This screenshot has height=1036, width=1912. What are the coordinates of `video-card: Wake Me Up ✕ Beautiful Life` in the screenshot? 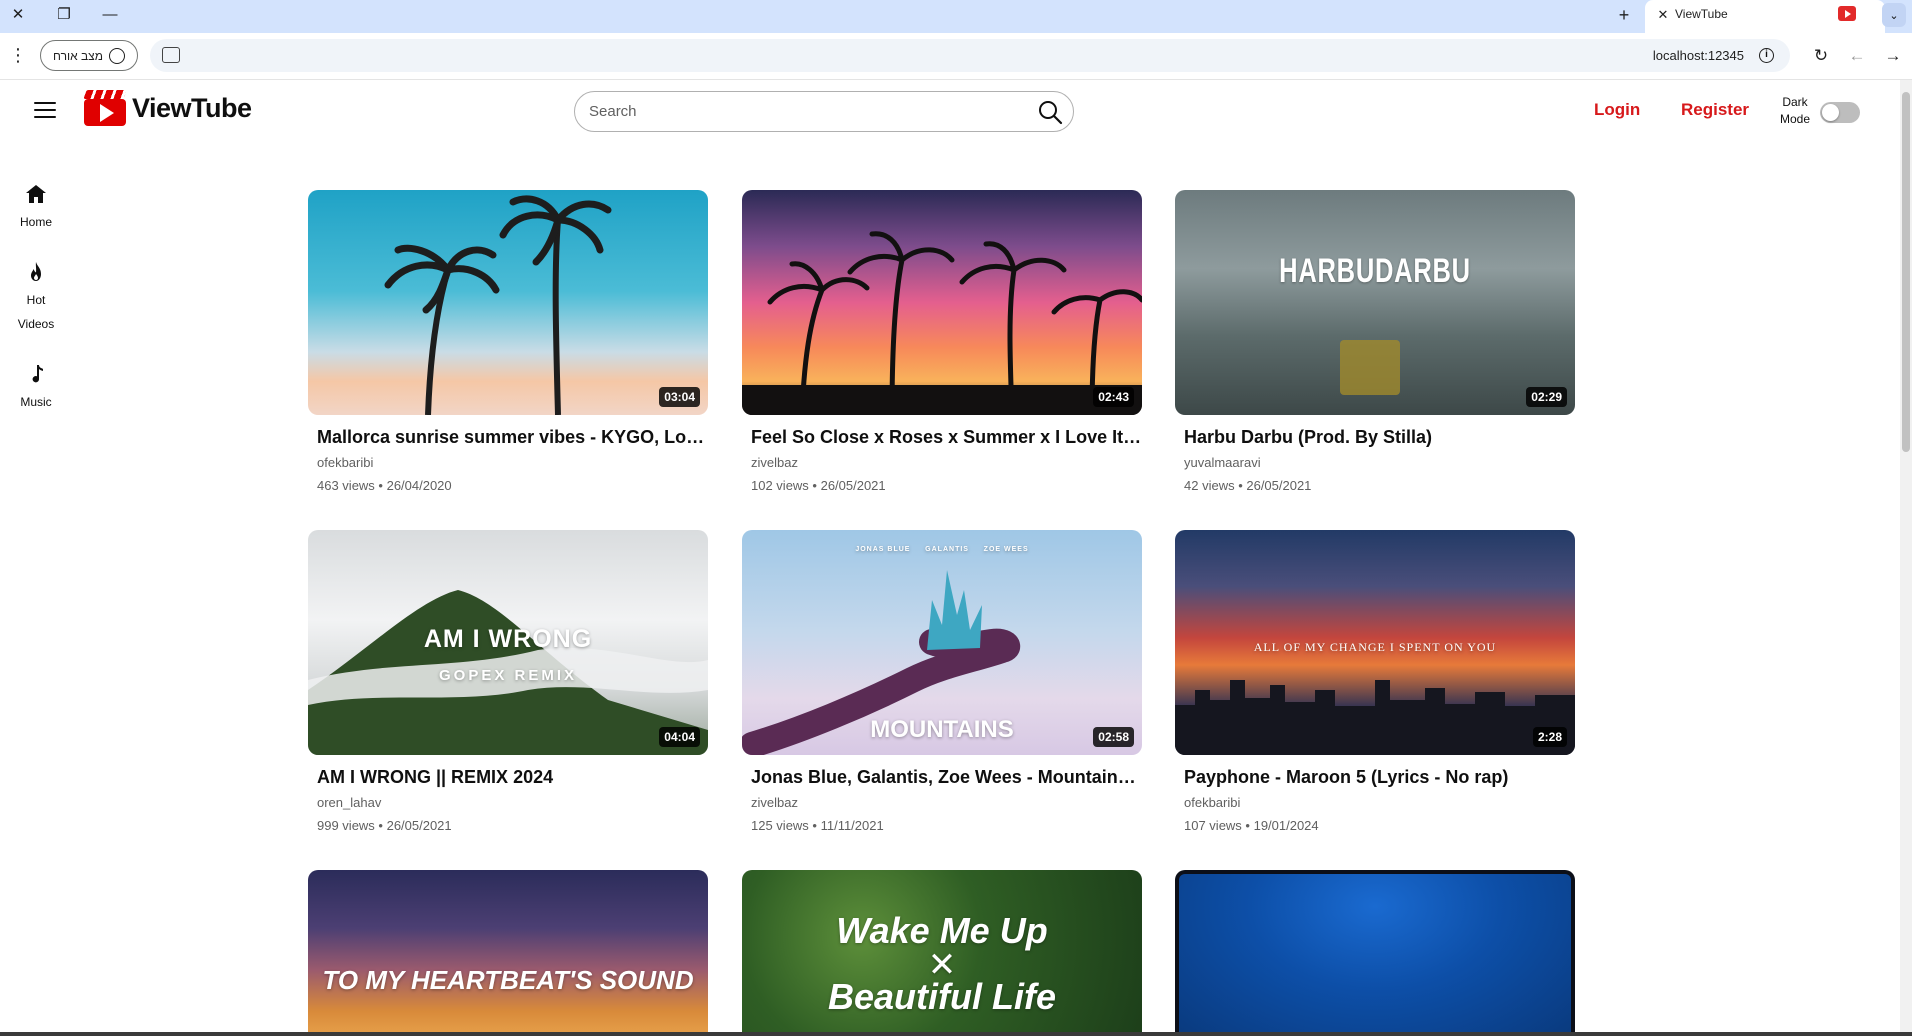 It's located at (942, 953).